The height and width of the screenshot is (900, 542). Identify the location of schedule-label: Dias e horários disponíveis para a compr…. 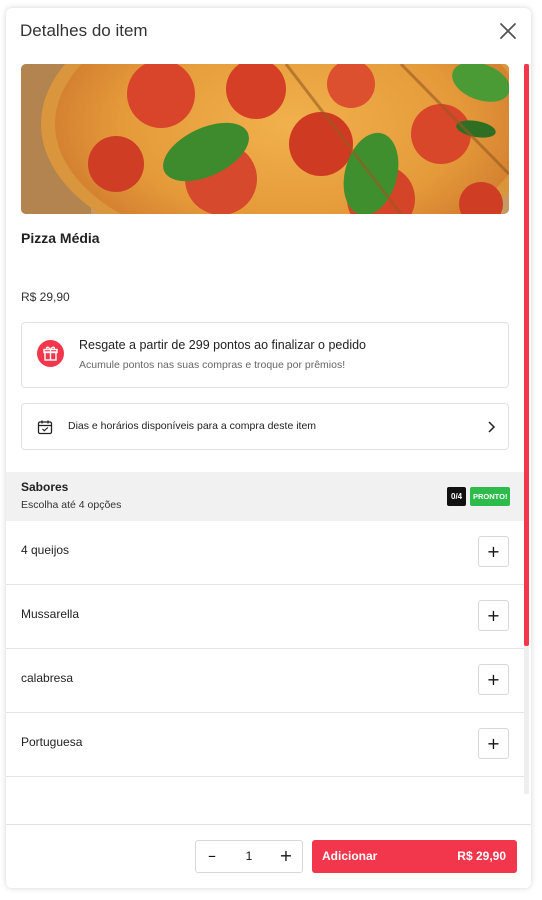
(192, 426).